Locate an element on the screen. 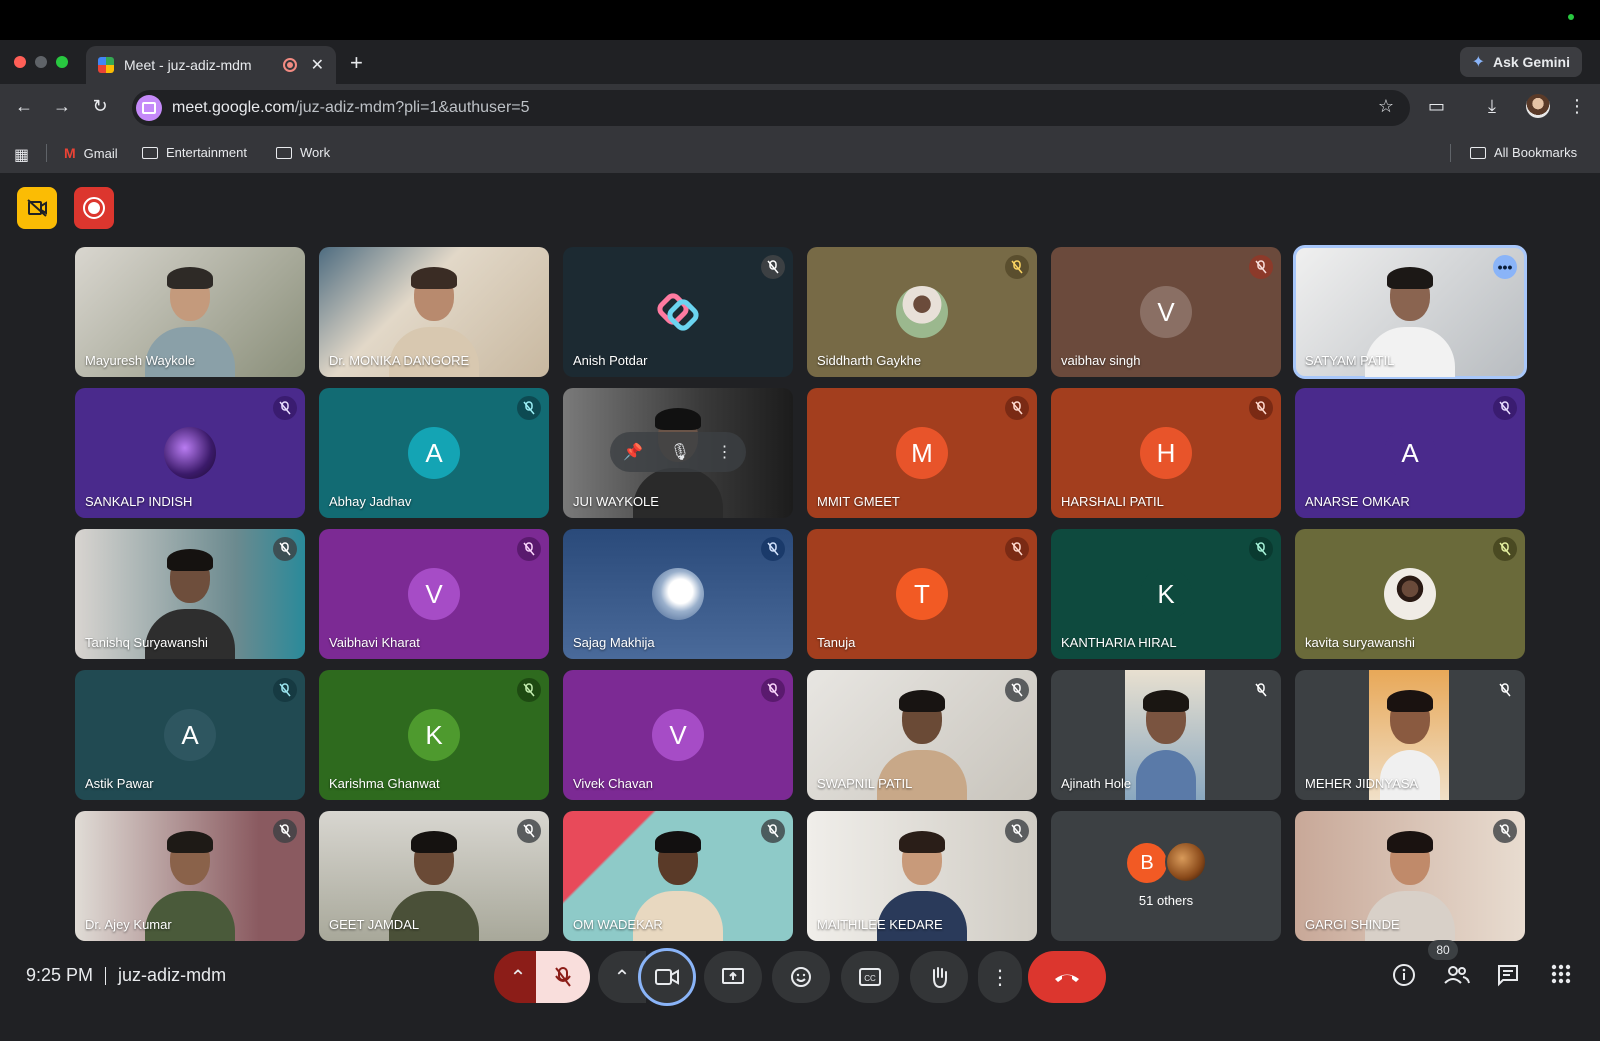  participant-avatar: V is located at coordinates (1166, 312).